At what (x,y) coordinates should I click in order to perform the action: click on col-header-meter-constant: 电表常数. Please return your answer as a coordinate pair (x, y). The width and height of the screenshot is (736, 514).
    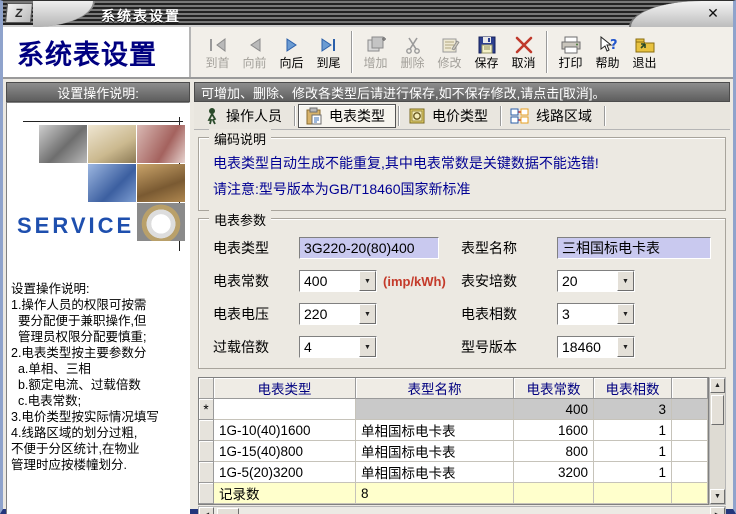
    Looking at the image, I should click on (554, 388).